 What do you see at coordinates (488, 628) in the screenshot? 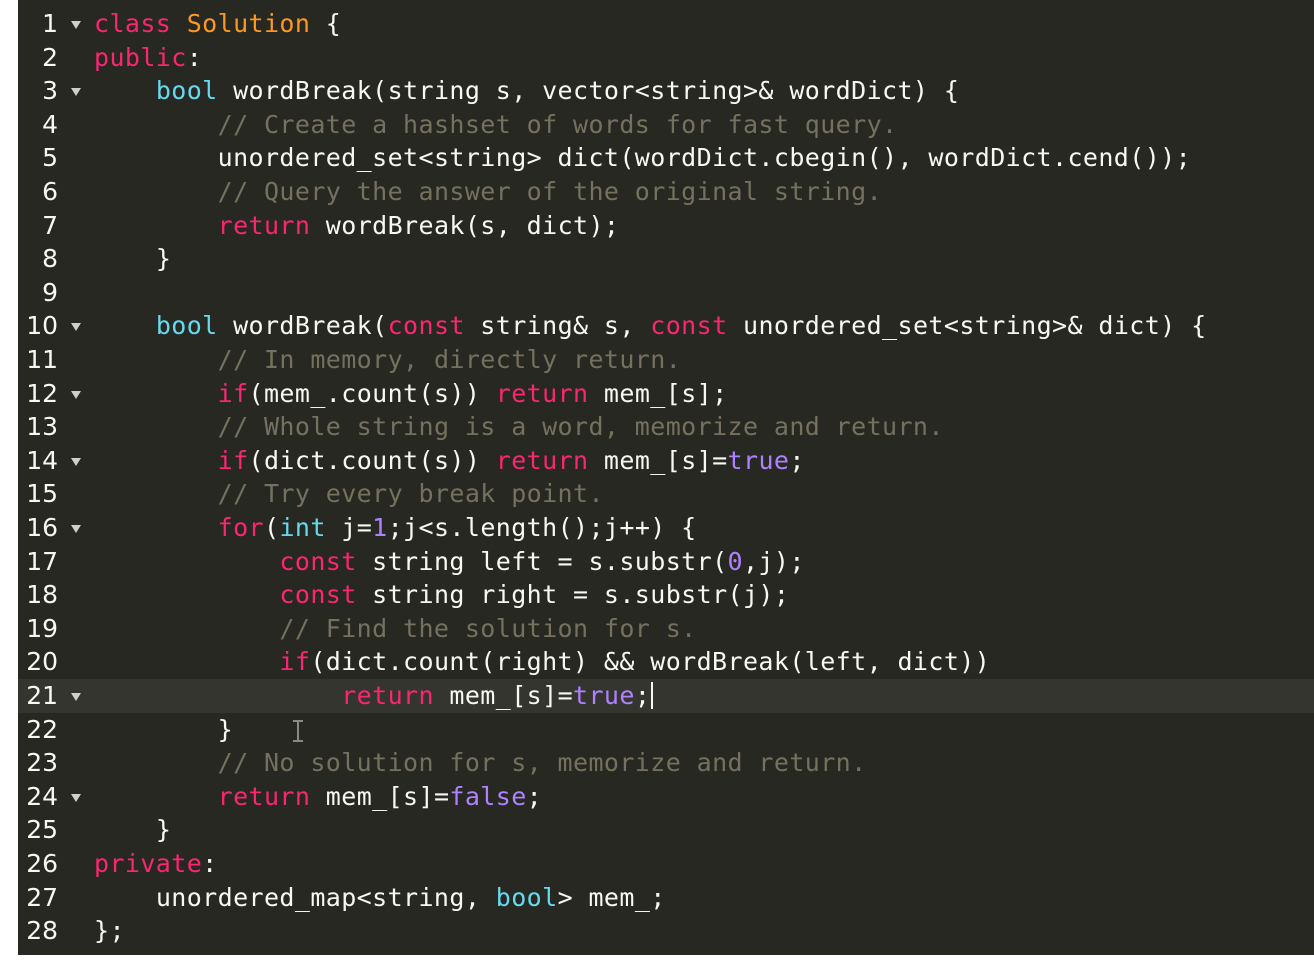
I see `code-token-comment: // Find the solution for s.` at bounding box center [488, 628].